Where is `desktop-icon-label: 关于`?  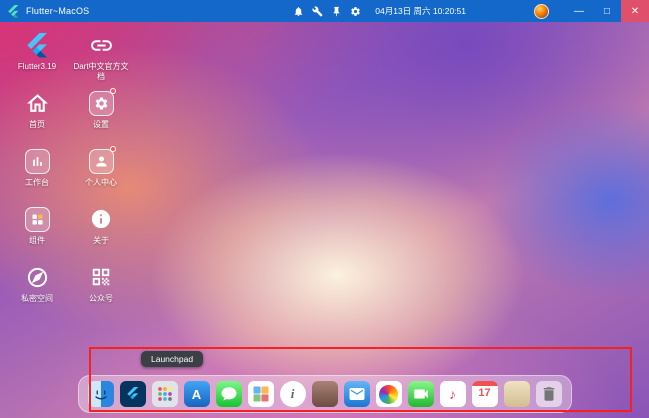
desktop-icon-label: 关于 is located at coordinates (101, 240).